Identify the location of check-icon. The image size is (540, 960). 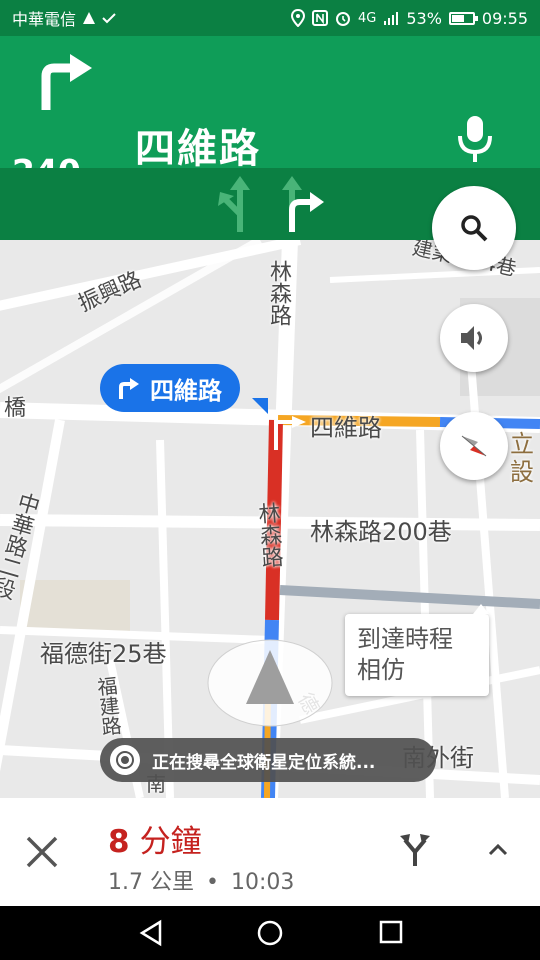
(109, 18).